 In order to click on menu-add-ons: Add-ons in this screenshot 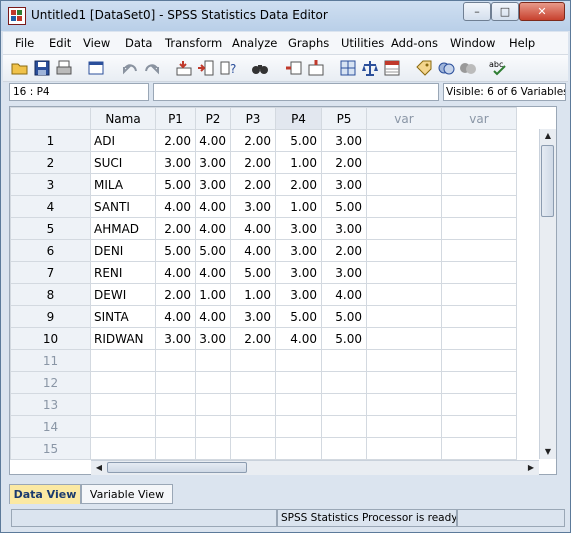, I will do `click(414, 43)`.